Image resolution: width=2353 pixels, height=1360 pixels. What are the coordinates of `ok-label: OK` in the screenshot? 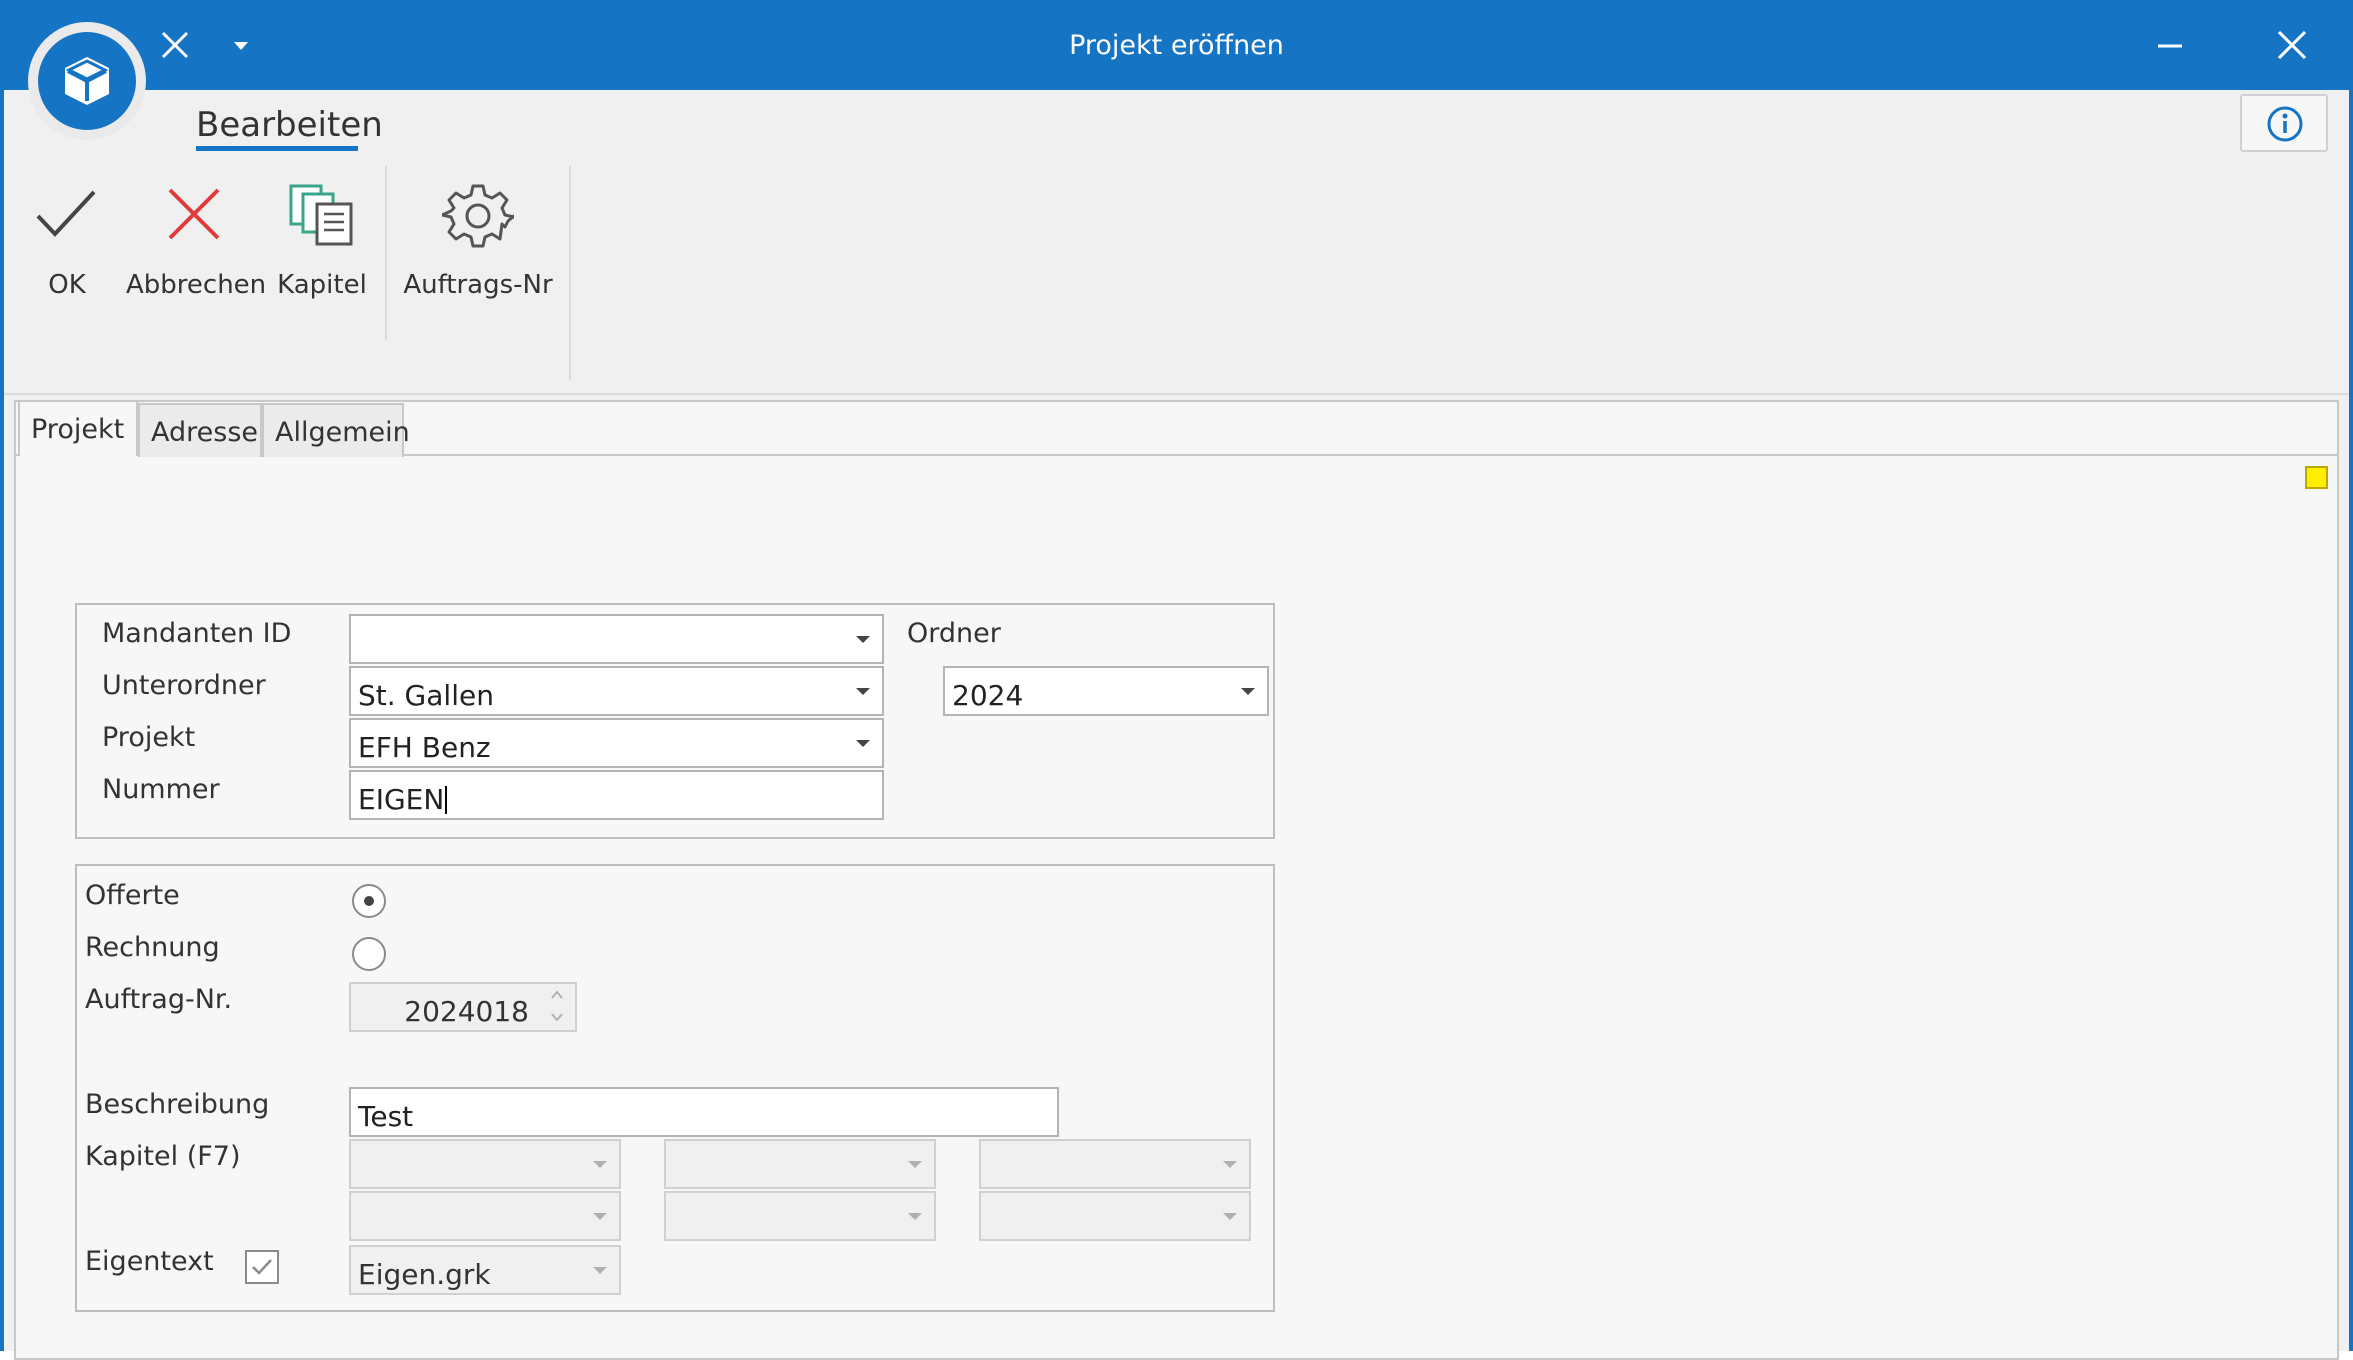 It's located at (67, 285).